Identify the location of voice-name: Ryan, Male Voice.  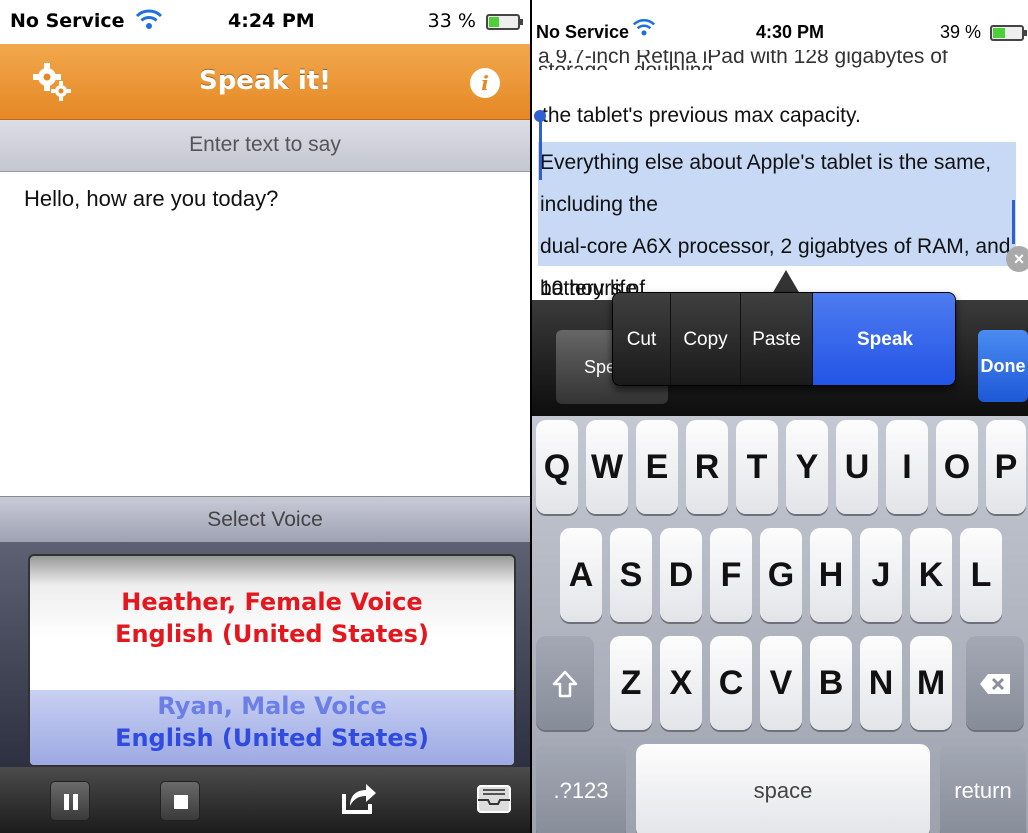
(272, 706).